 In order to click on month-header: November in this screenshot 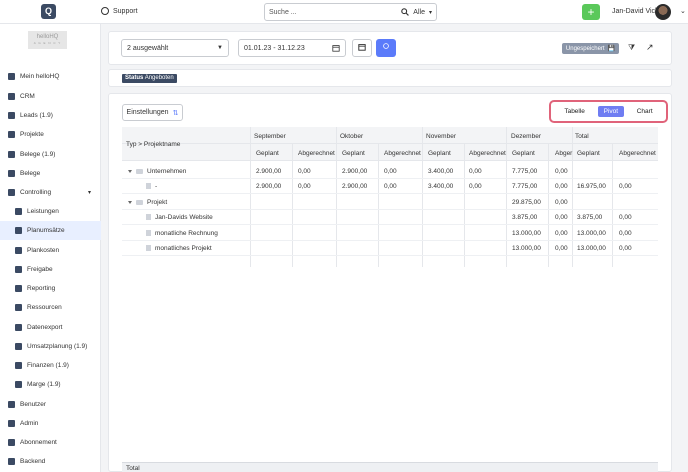, I will do `click(441, 136)`.